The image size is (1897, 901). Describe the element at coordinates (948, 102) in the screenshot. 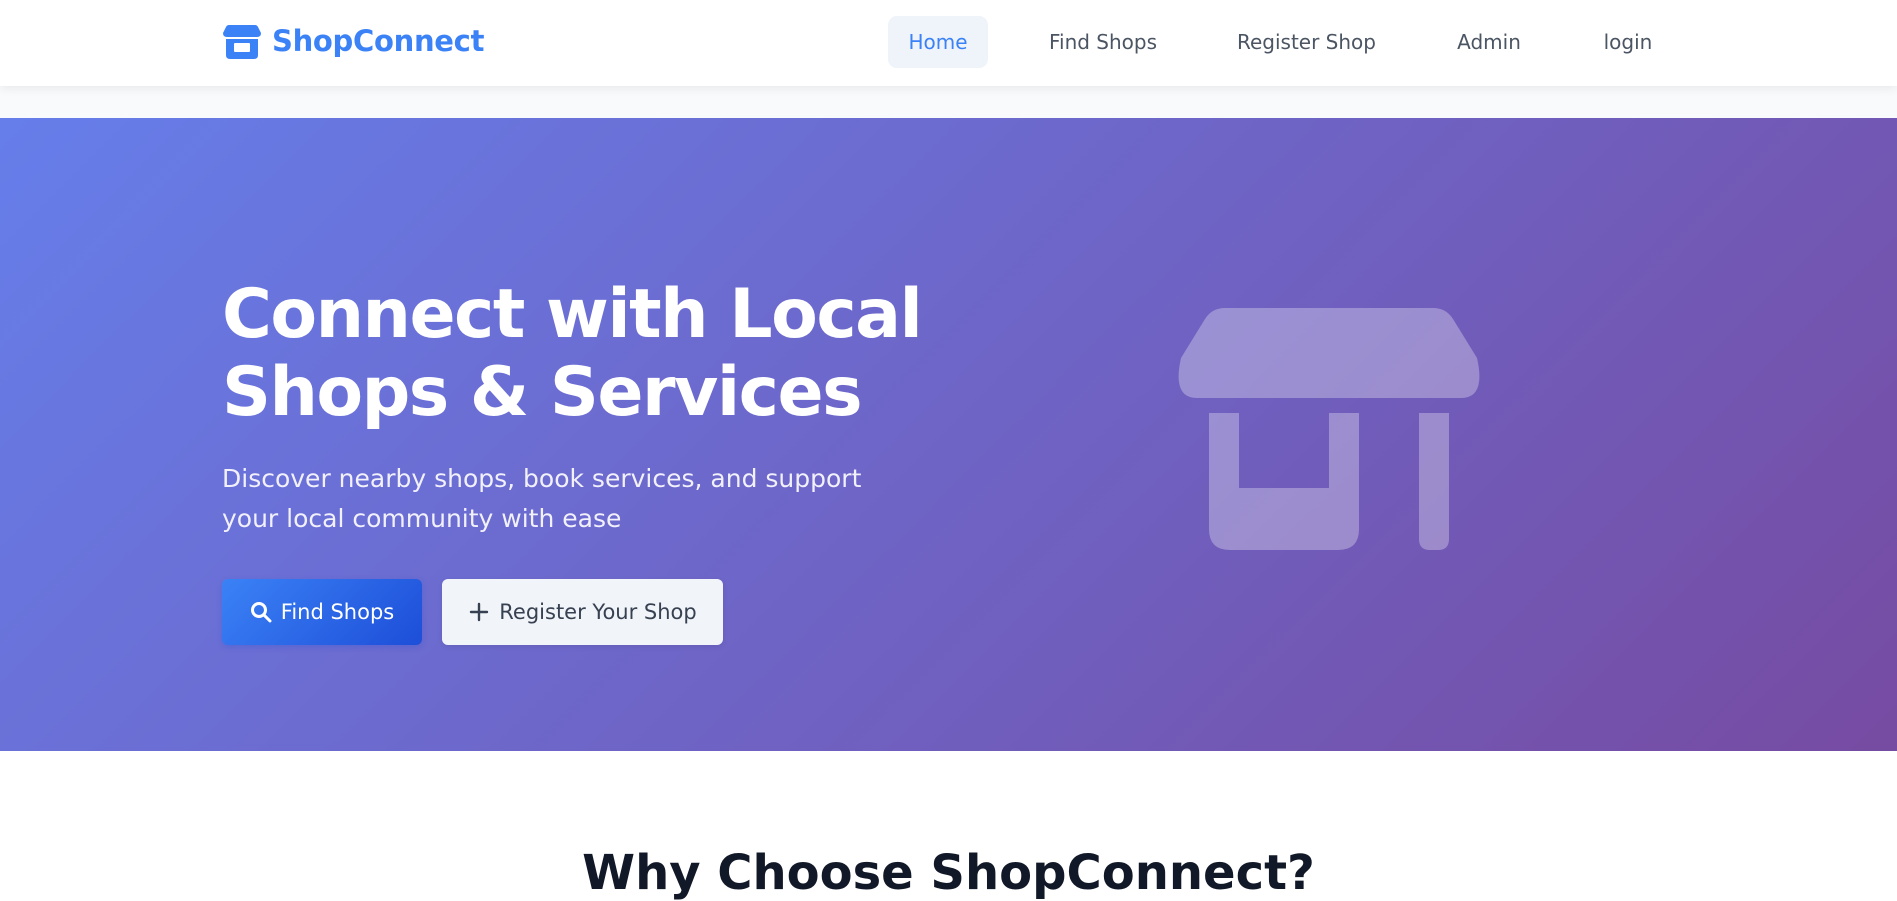

I see `navbar-spacer` at that location.